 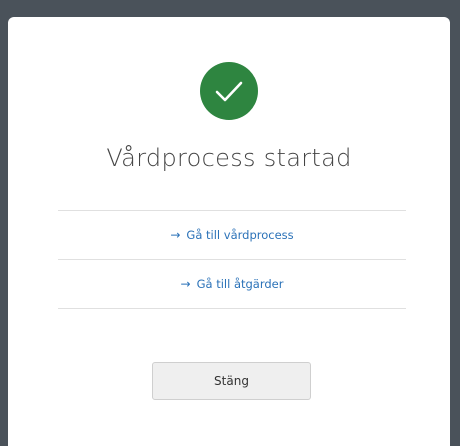 I want to click on success-check-icon, so click(x=229, y=91).